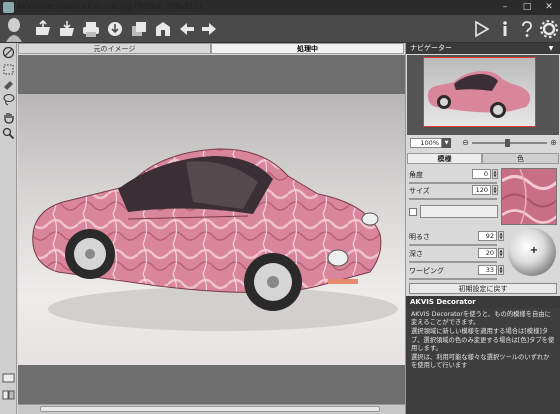 The image size is (560, 414). Describe the element at coordinates (426, 271) in the screenshot. I see `warping-label: ワーピング` at that location.